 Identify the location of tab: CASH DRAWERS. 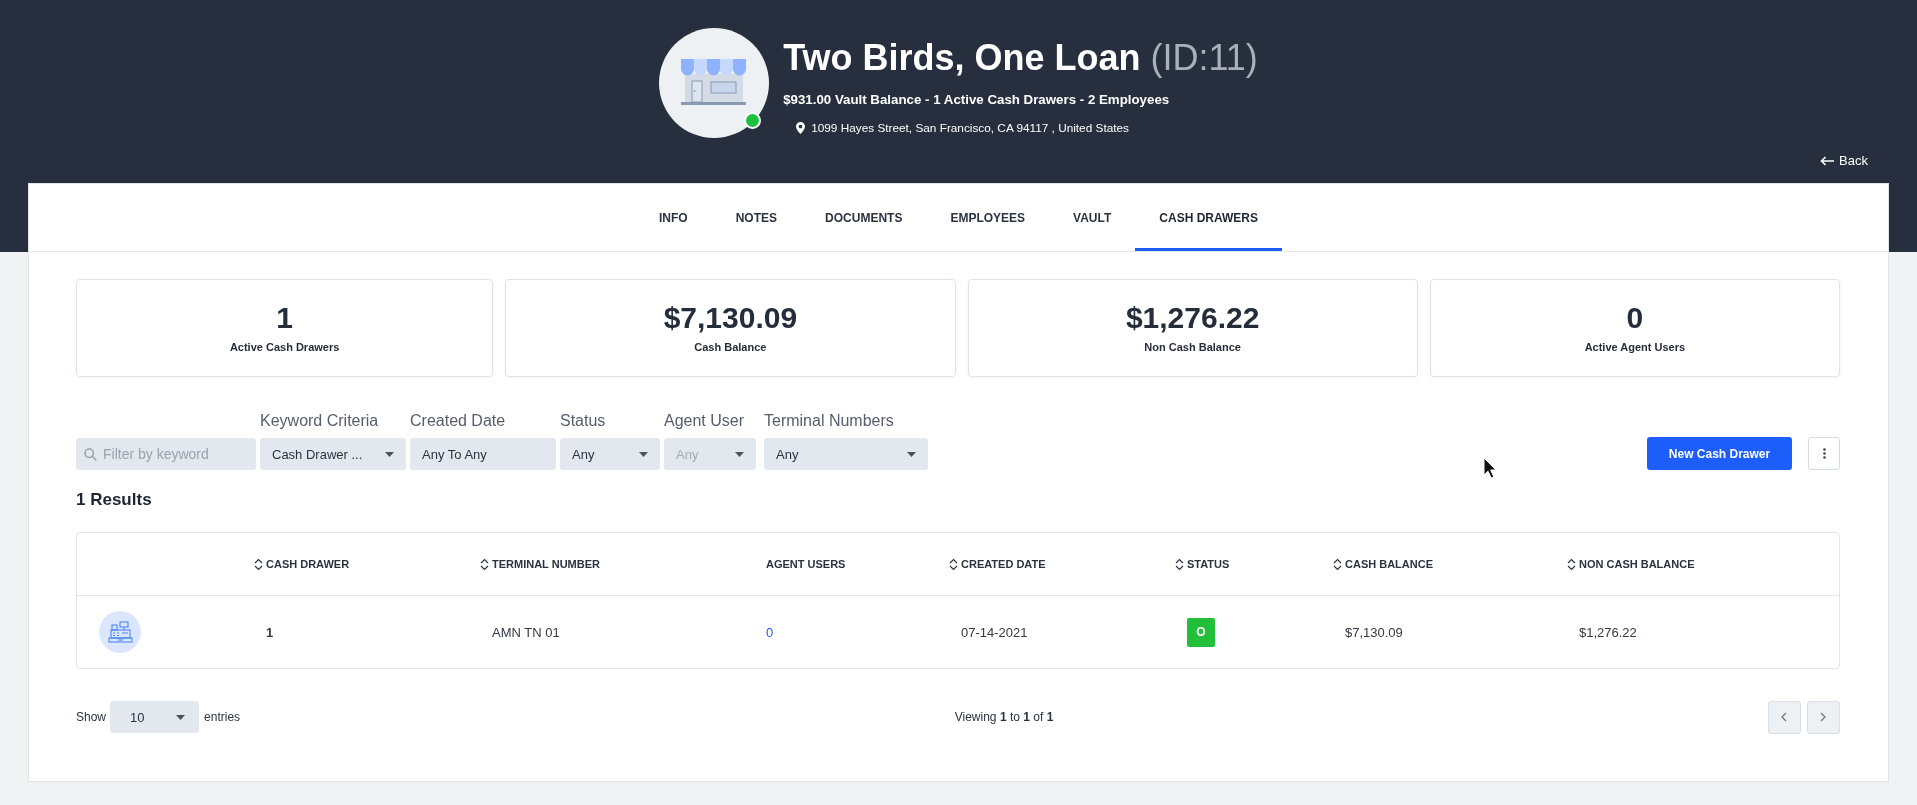
(1208, 217).